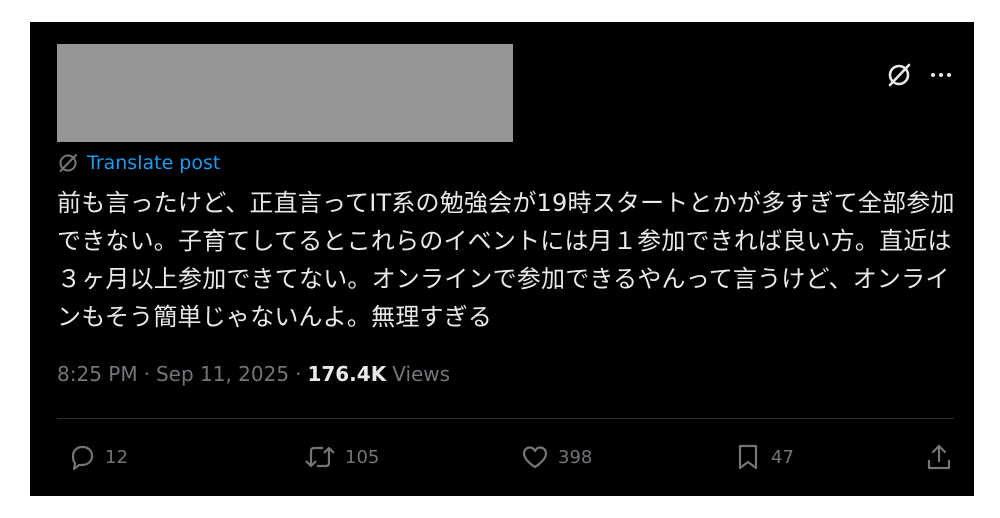 The image size is (1000, 518). I want to click on bookmark-button: 47, so click(763, 457).